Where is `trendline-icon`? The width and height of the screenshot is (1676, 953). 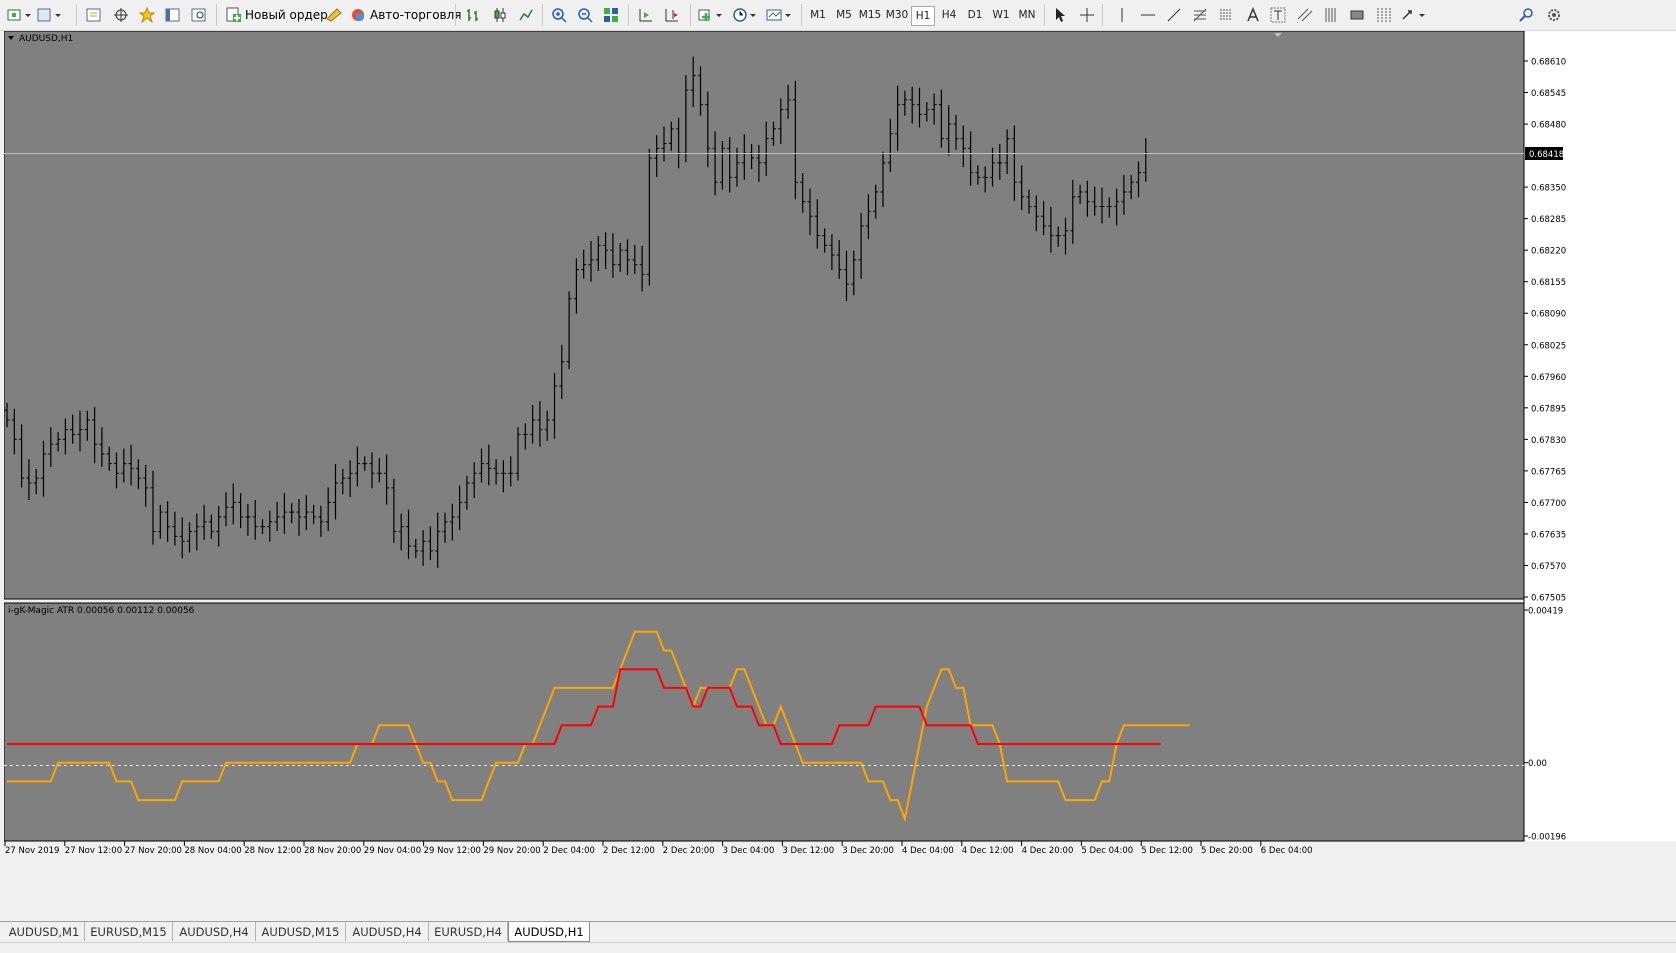
trendline-icon is located at coordinates (1174, 15).